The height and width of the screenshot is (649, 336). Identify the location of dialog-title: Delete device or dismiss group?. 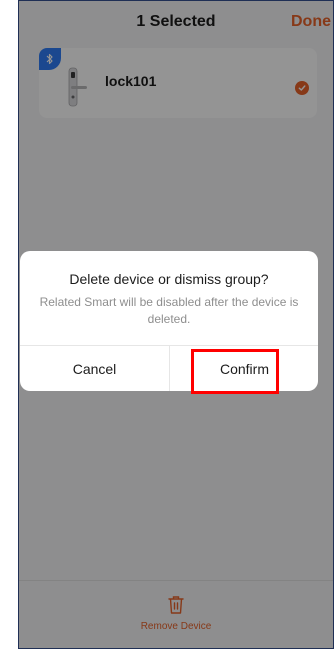
(169, 279).